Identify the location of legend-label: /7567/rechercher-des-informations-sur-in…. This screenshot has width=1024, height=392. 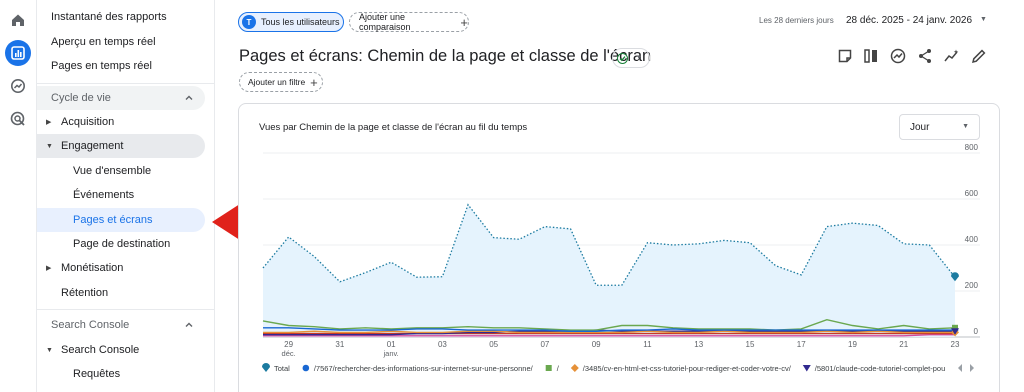
(424, 368).